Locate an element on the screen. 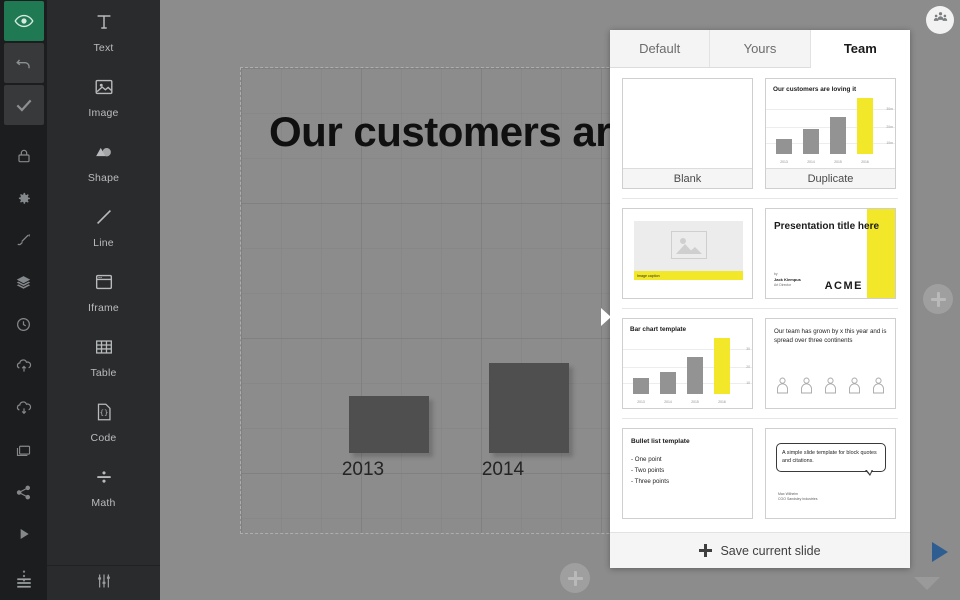 The height and width of the screenshot is (600, 960). template-image-caption: Image caption is located at coordinates (687, 253).